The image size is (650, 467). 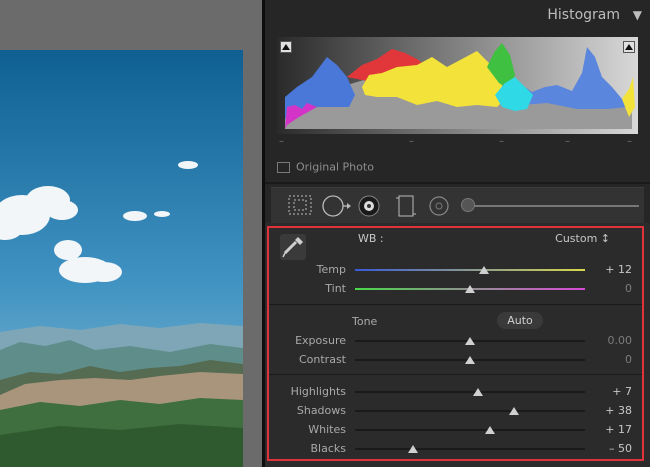 I want to click on tool-strip, so click(x=457, y=206).